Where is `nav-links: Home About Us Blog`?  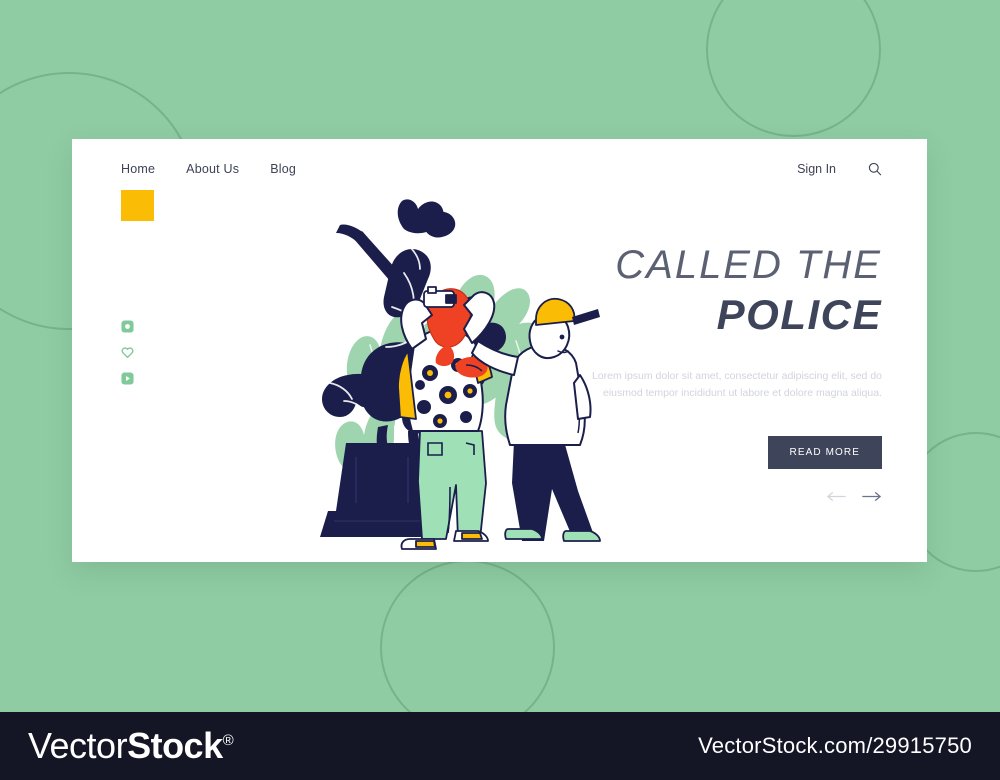
nav-links: Home About Us Blog is located at coordinates (184, 169).